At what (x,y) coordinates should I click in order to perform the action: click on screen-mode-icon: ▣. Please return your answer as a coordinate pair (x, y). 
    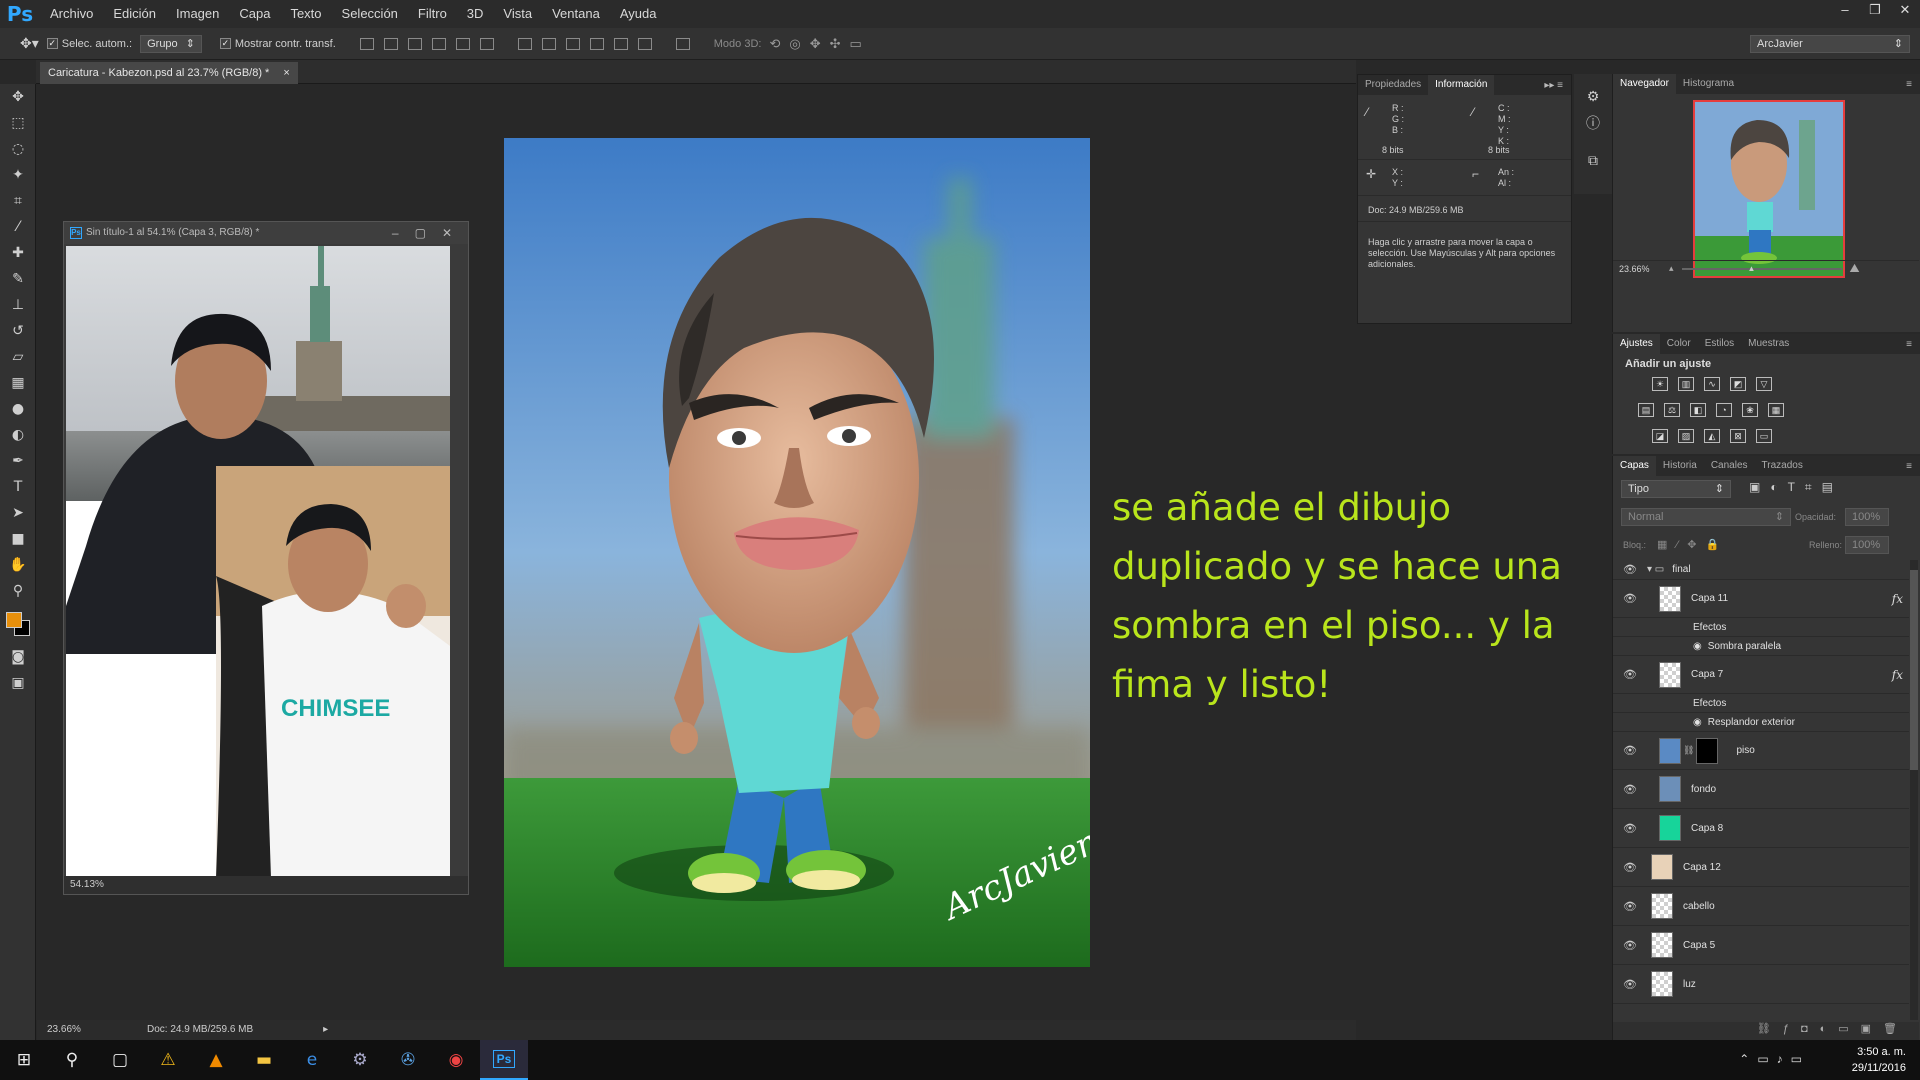
    Looking at the image, I should click on (18, 683).